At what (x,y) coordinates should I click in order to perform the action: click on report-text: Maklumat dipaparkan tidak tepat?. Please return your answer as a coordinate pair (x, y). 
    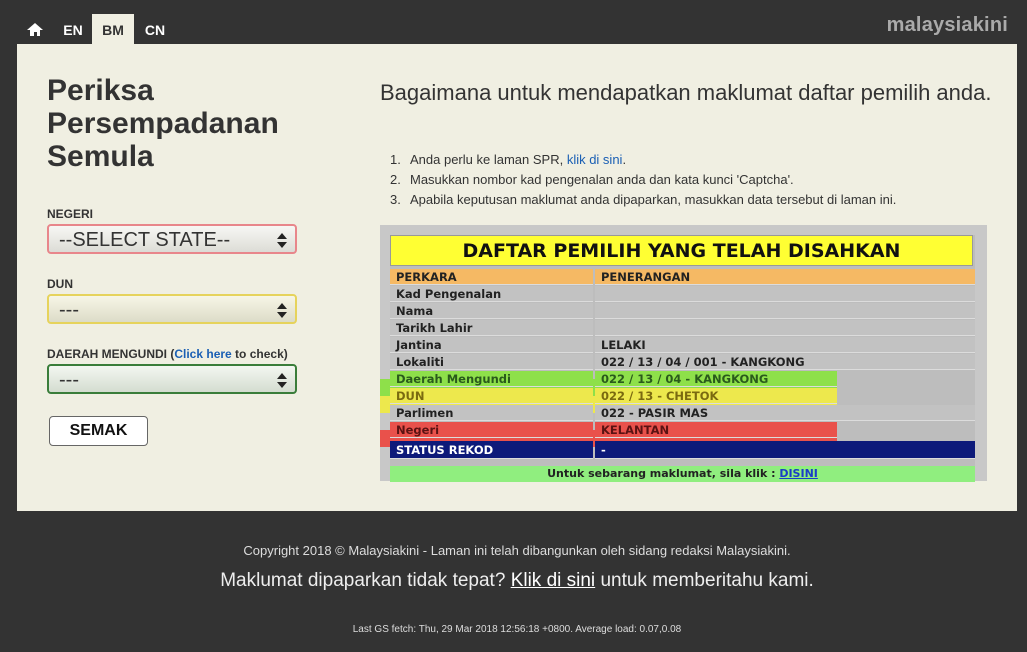
    Looking at the image, I should click on (365, 580).